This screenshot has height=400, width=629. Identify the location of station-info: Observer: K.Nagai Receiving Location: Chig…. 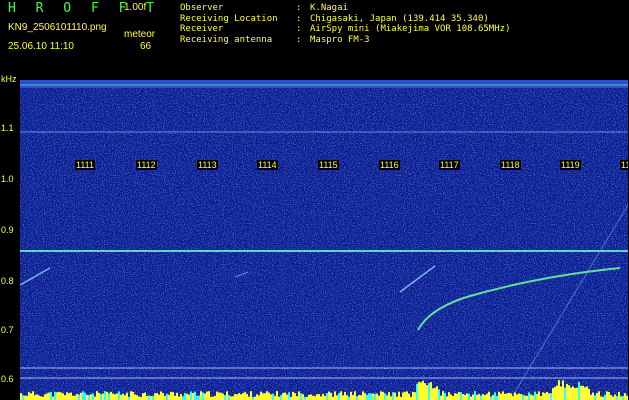
(345, 24).